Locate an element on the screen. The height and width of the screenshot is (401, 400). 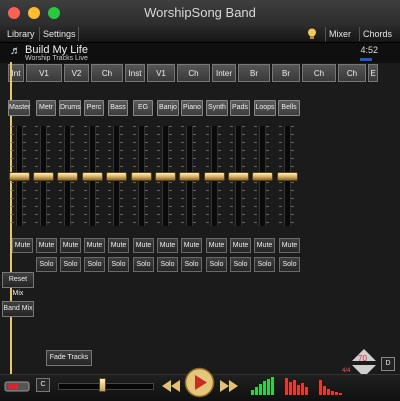
display-mode-button: D is located at coordinates (388, 364).